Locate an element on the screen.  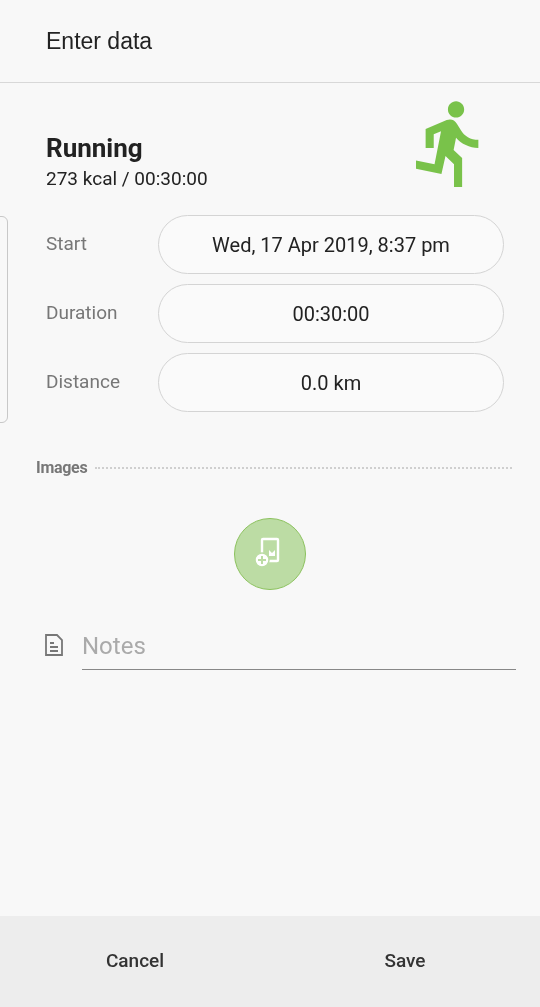
value-field: 0.0 km is located at coordinates (331, 382).